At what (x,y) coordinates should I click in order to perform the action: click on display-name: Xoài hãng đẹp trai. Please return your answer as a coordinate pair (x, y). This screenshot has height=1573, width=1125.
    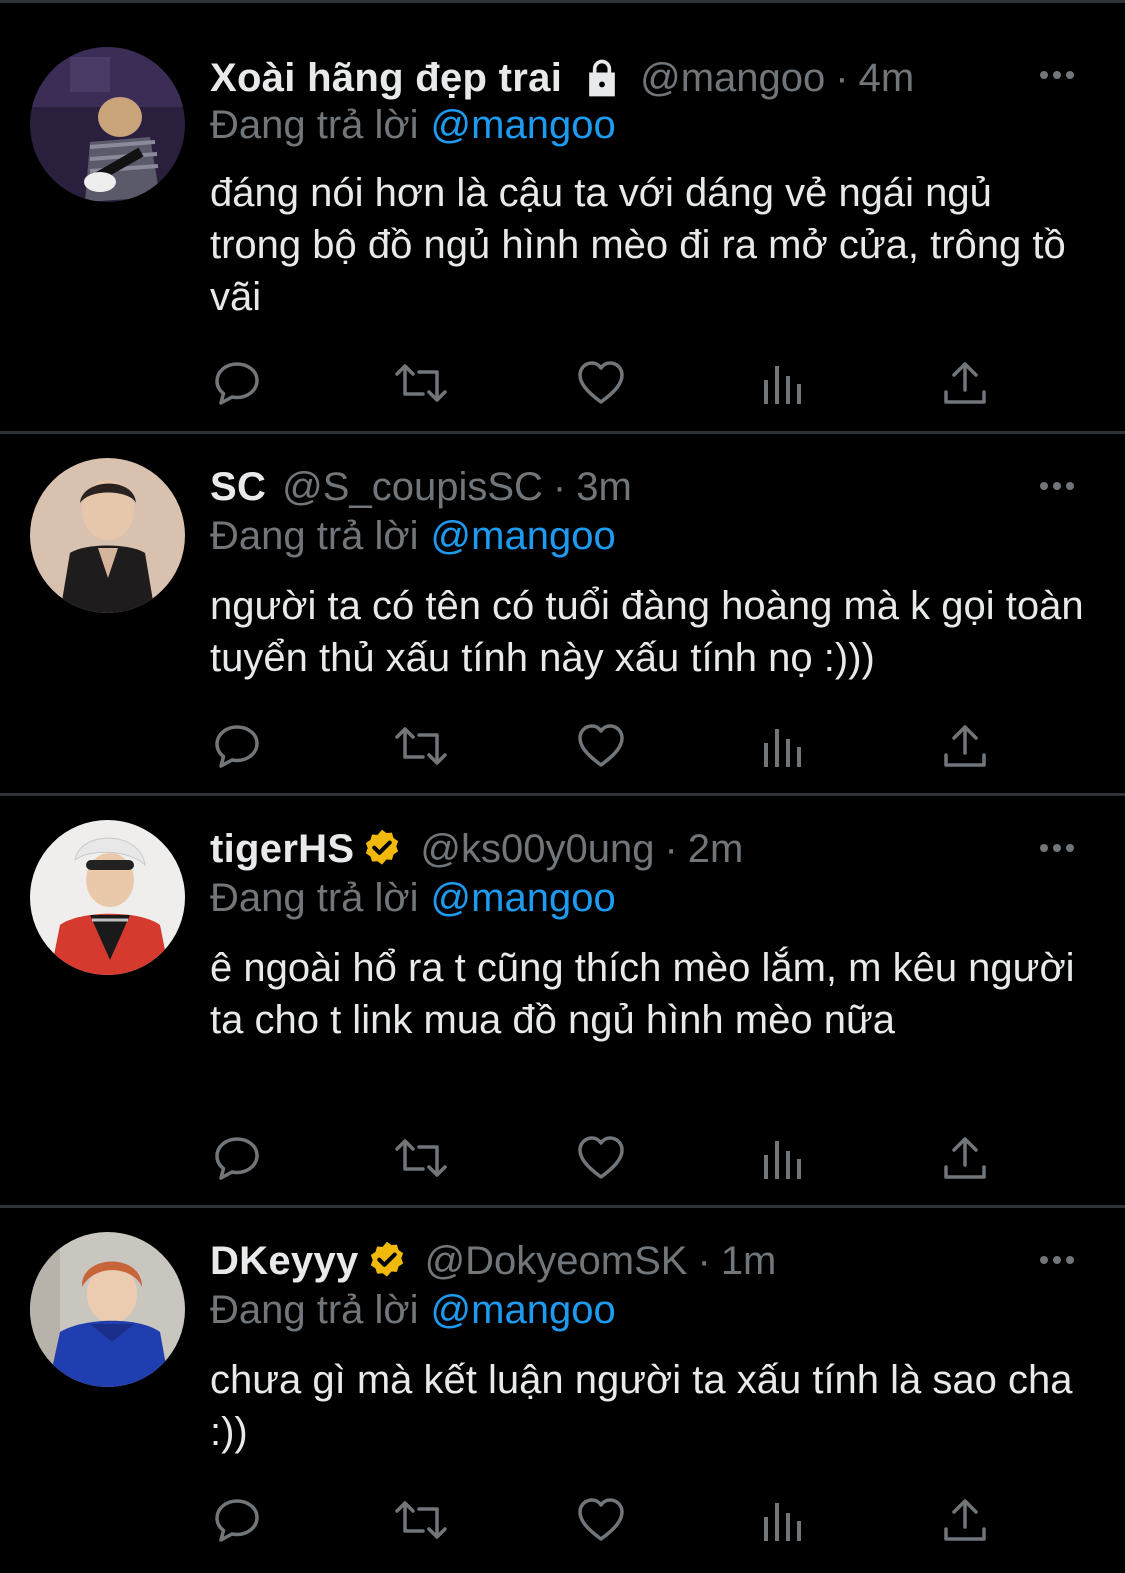
    Looking at the image, I should click on (386, 78).